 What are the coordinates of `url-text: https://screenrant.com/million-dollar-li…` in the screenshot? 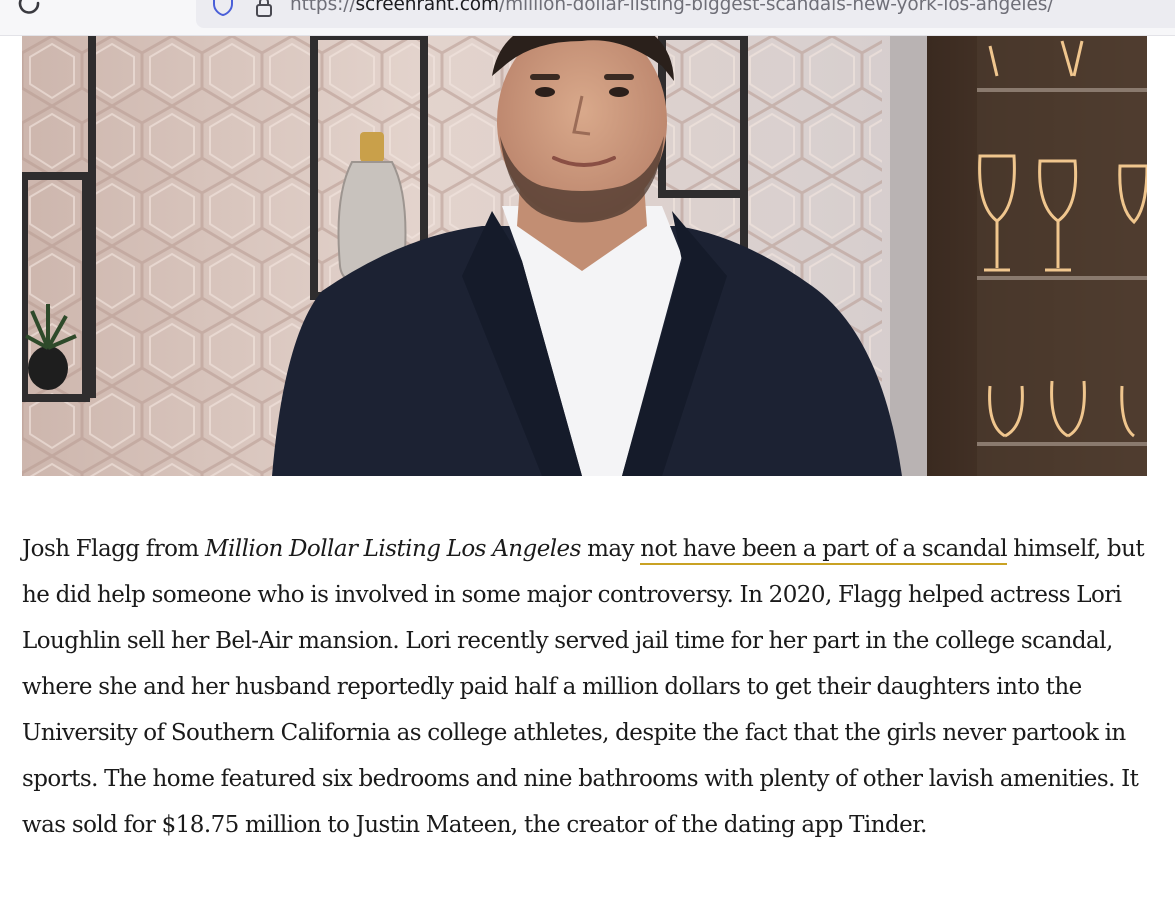 It's located at (672, 9).